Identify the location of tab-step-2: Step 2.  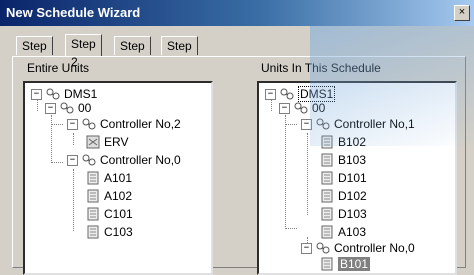
(83, 51).